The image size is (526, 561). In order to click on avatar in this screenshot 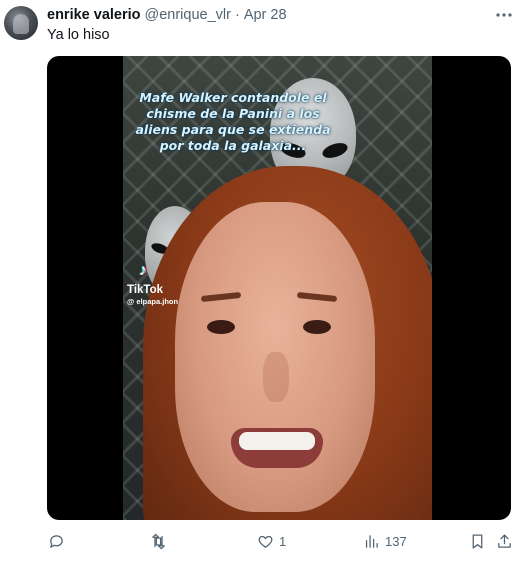, I will do `click(21, 23)`.